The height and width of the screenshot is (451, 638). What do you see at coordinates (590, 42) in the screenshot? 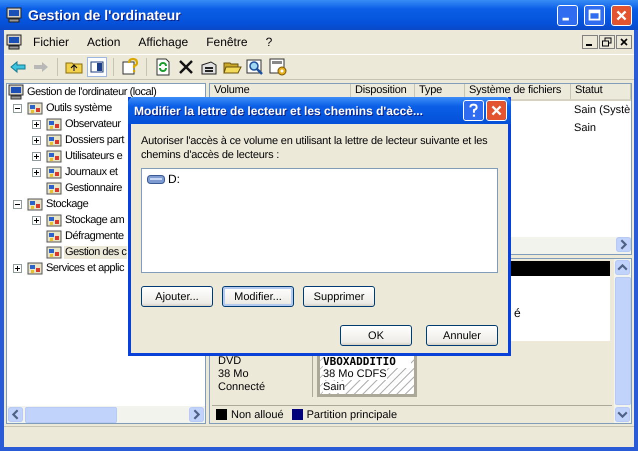
I see `minimize-button` at bounding box center [590, 42].